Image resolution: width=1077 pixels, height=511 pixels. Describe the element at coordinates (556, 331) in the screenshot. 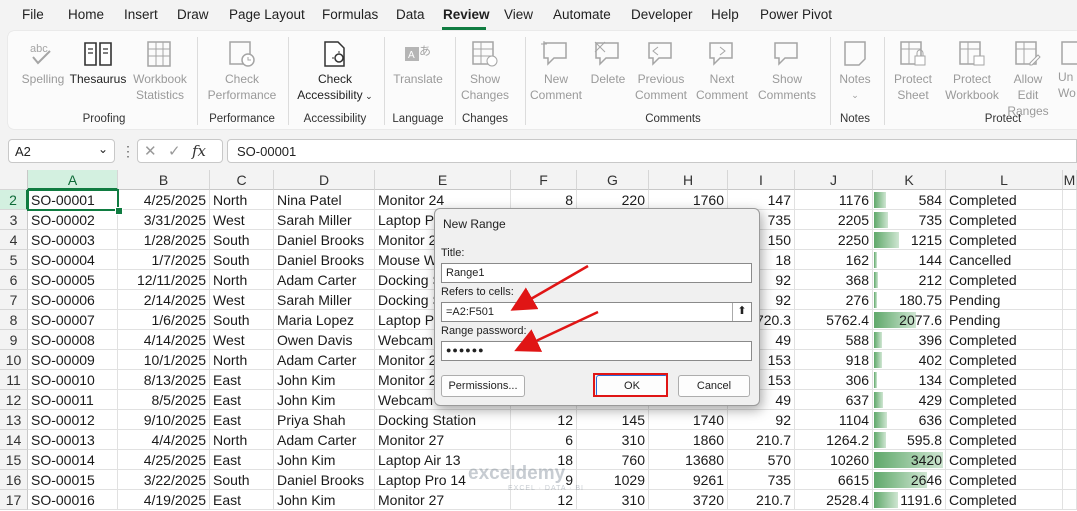

I see `arrow-to-password` at that location.